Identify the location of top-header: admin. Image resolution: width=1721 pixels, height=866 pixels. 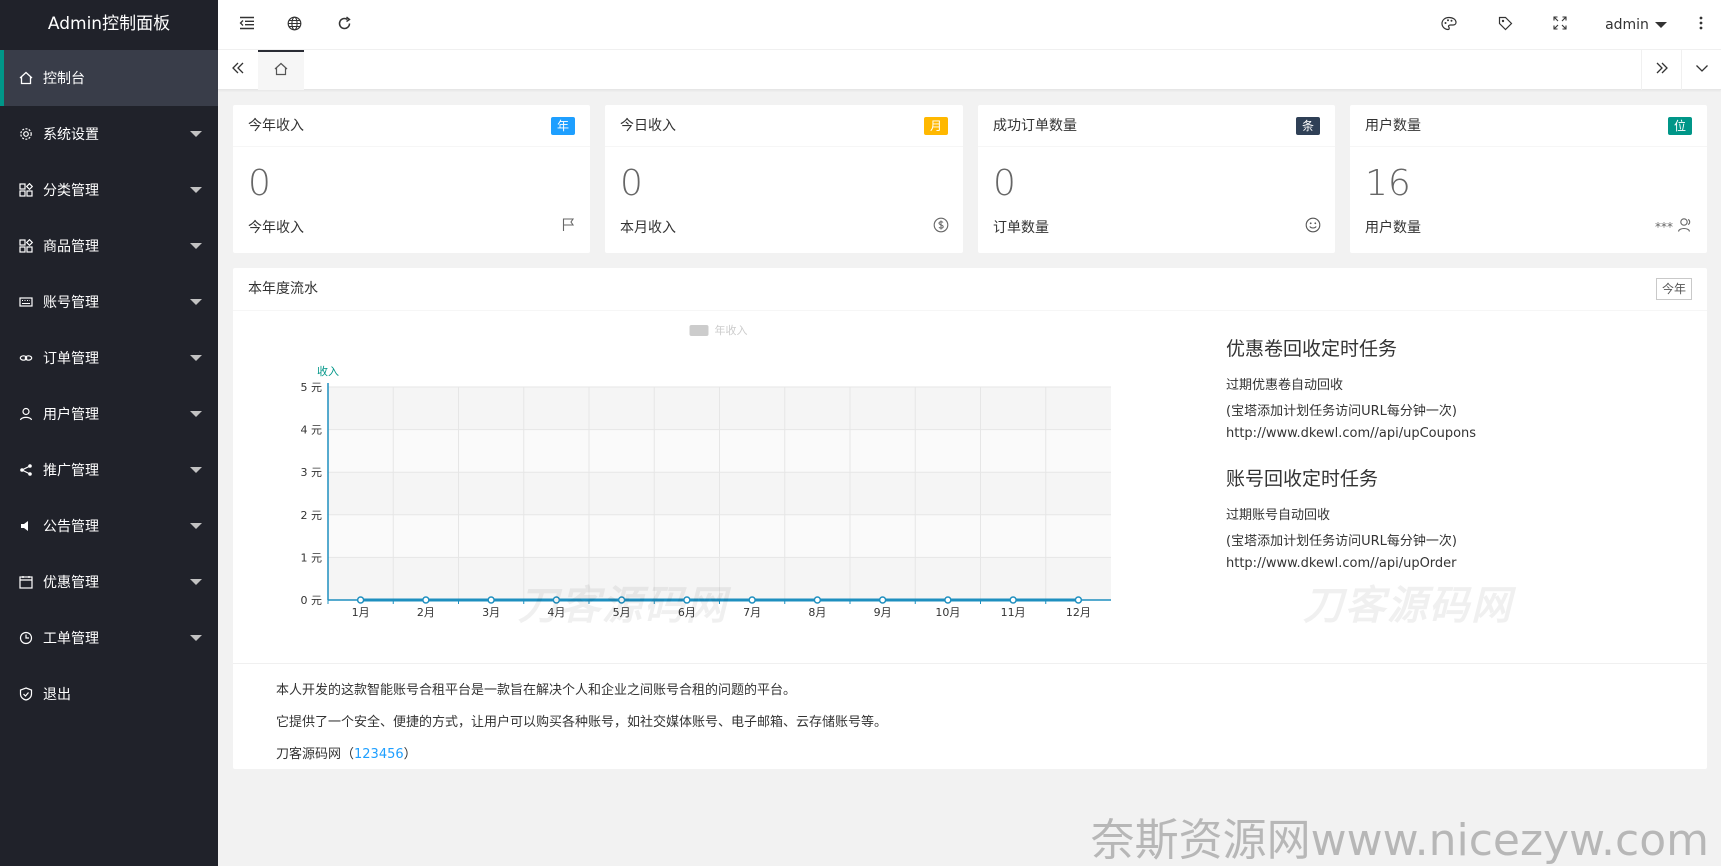
(969, 25).